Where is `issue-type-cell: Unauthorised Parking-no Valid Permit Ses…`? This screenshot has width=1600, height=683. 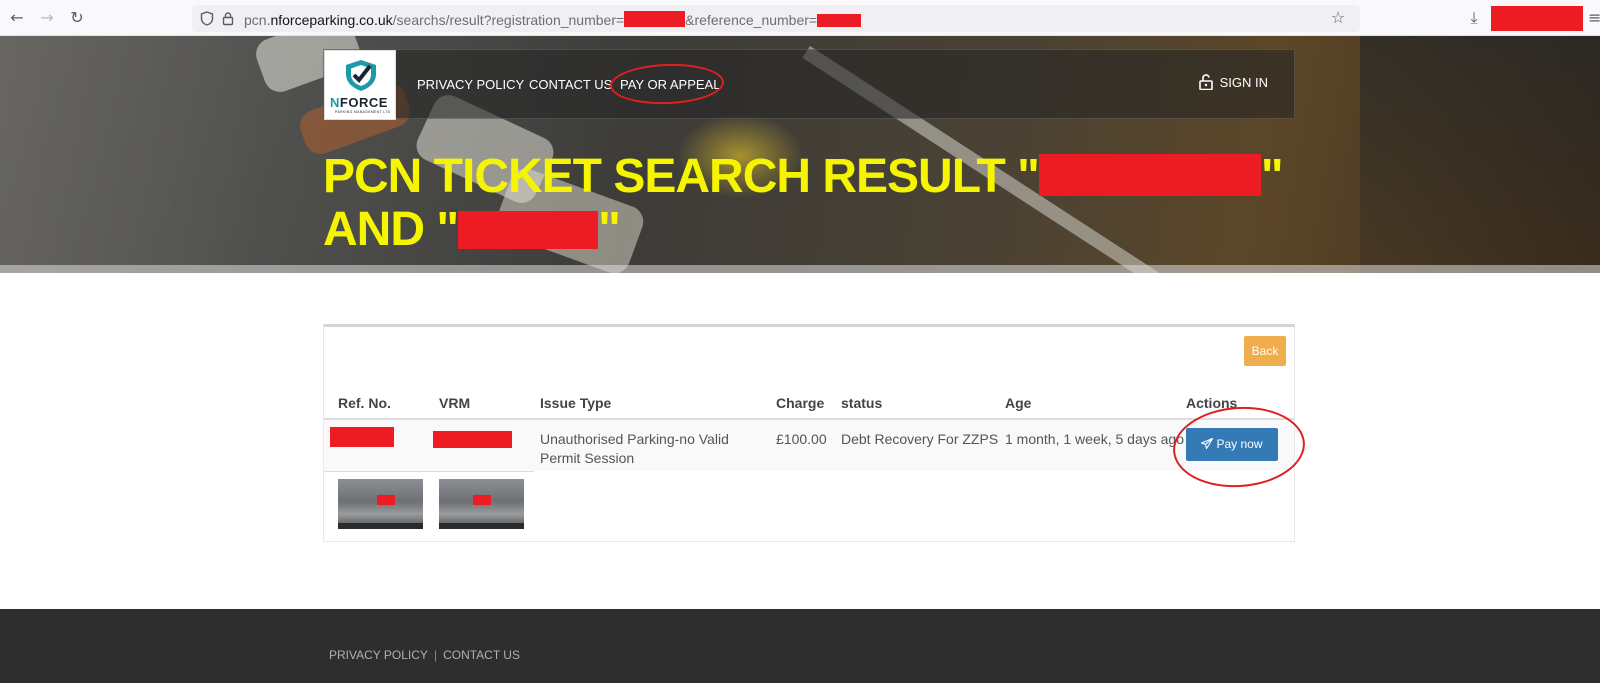
issue-type-cell: Unauthorised Parking-no Valid Permit Ses… is located at coordinates (634, 448).